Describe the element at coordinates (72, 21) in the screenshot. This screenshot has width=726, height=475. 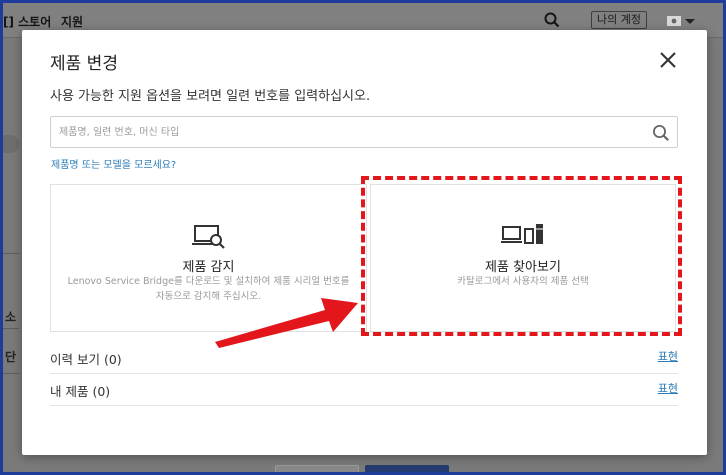
I see `support-nav-label: 지원` at that location.